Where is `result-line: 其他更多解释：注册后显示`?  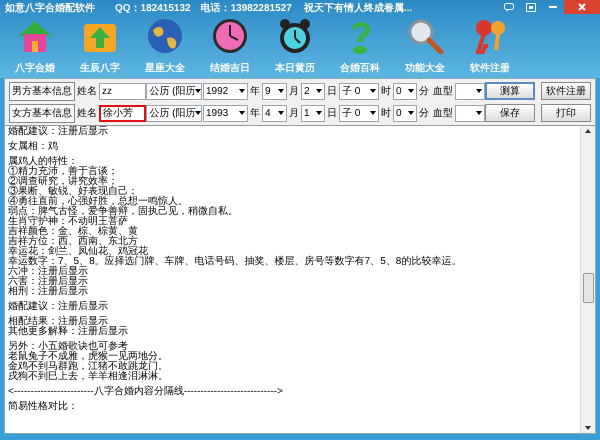 result-line: 其他更多解释：注册后显示 is located at coordinates (68, 332).